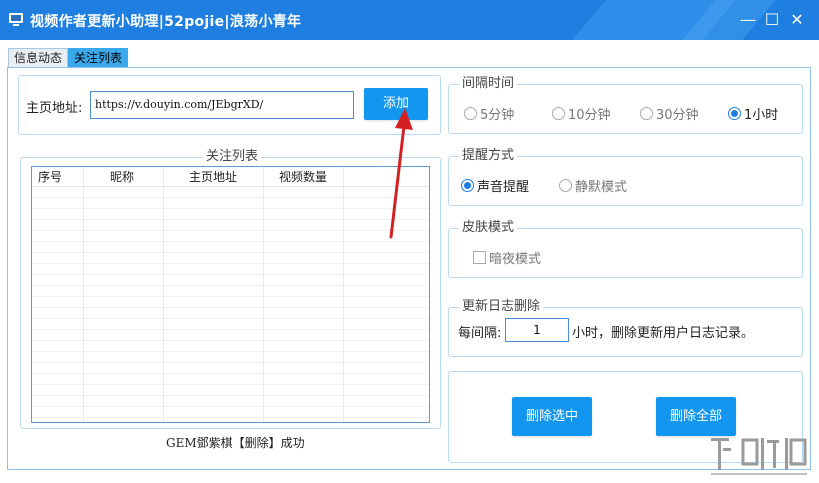  What do you see at coordinates (479, 257) in the screenshot?
I see `checkbox-box` at bounding box center [479, 257].